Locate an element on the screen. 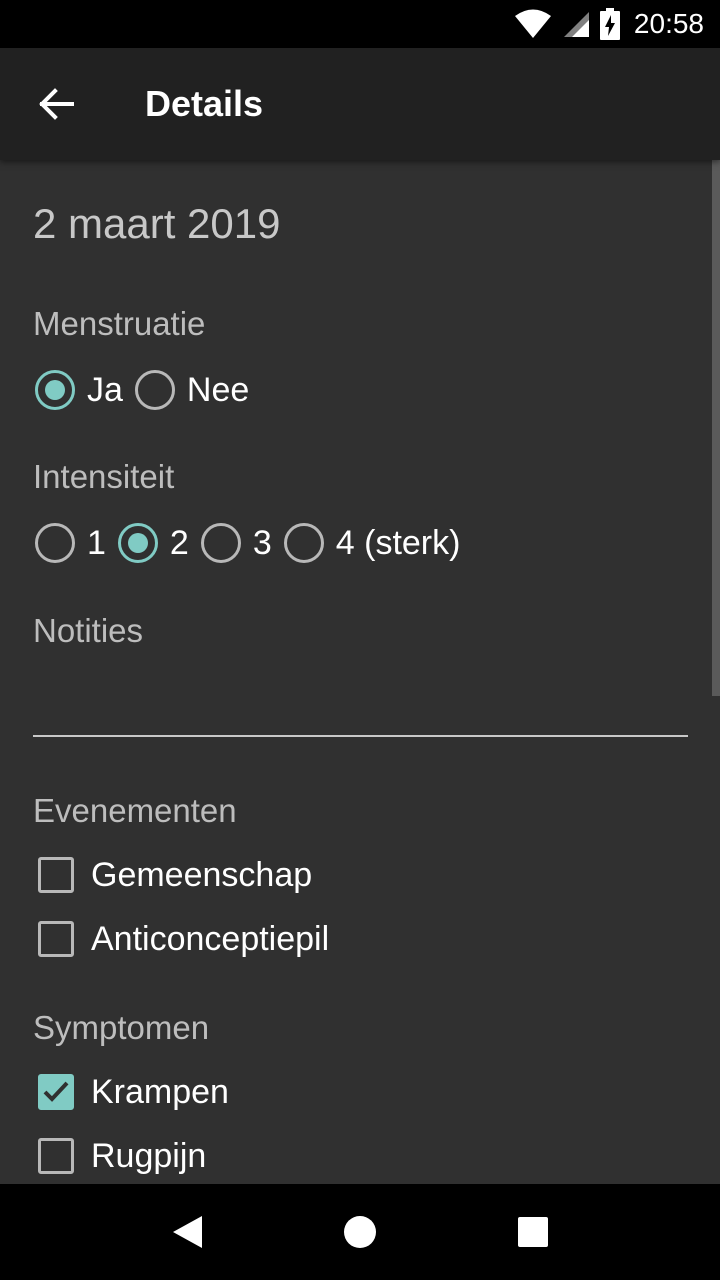  status-bar: 20:58 is located at coordinates (360, 24).